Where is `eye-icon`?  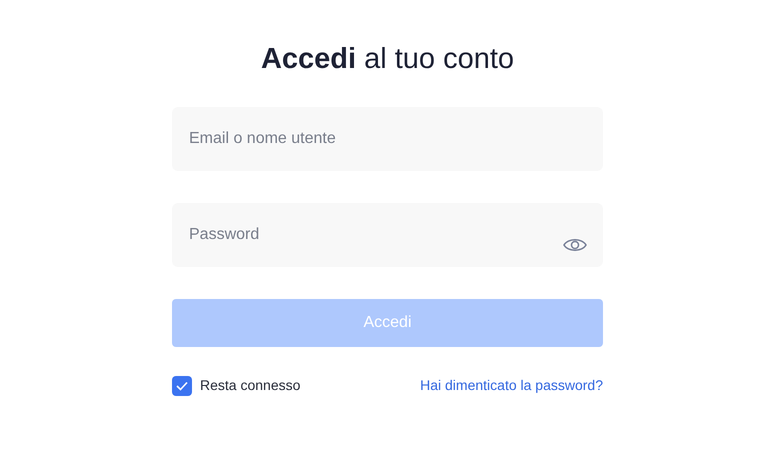 eye-icon is located at coordinates (575, 245).